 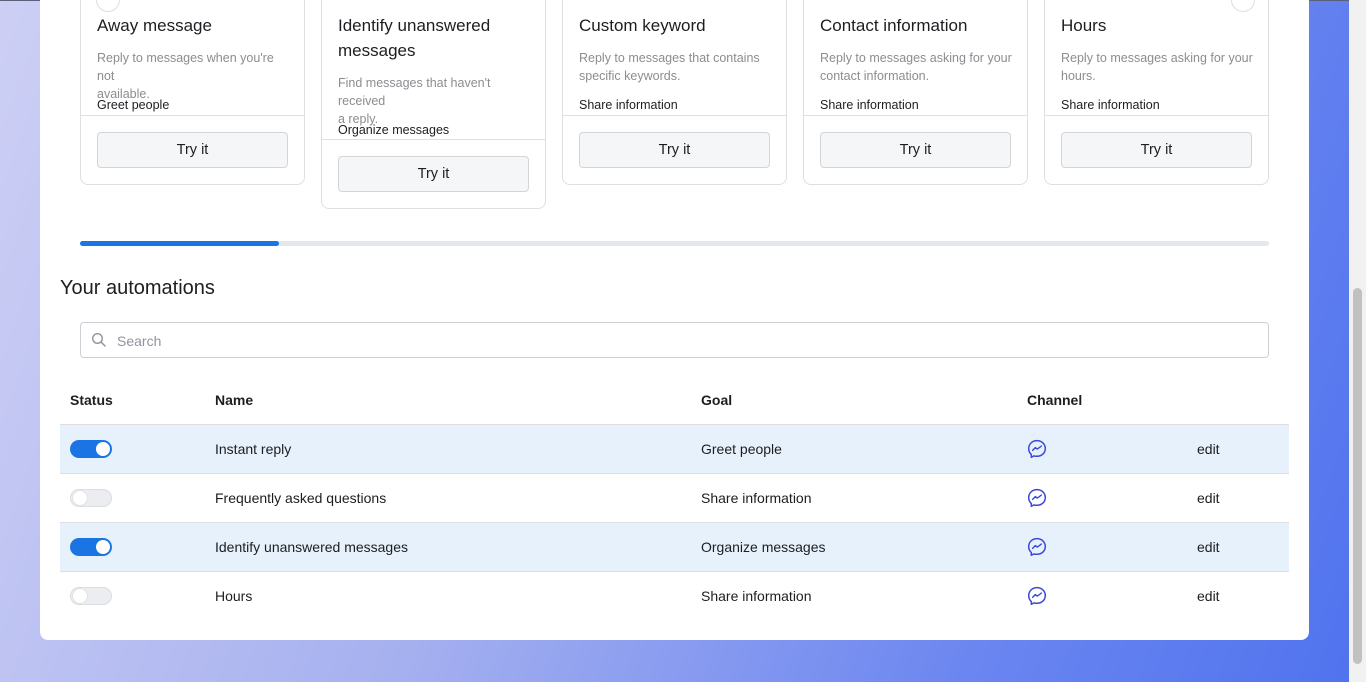 I want to click on carousel-progress-fill, so click(x=179, y=243).